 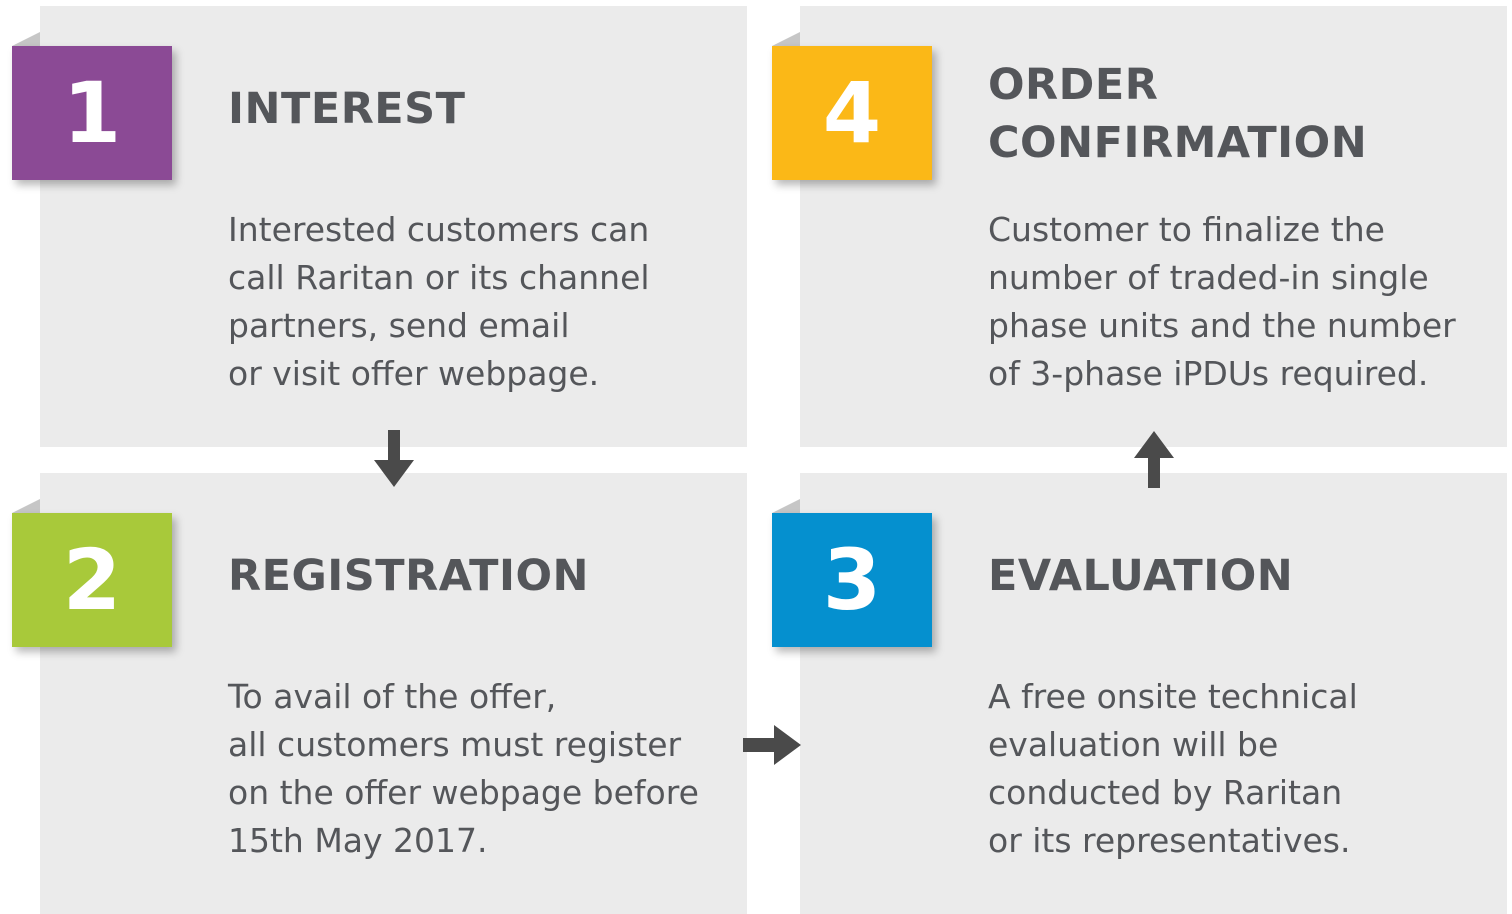 What do you see at coordinates (852, 580) in the screenshot?
I see `step-3-badge: 3` at bounding box center [852, 580].